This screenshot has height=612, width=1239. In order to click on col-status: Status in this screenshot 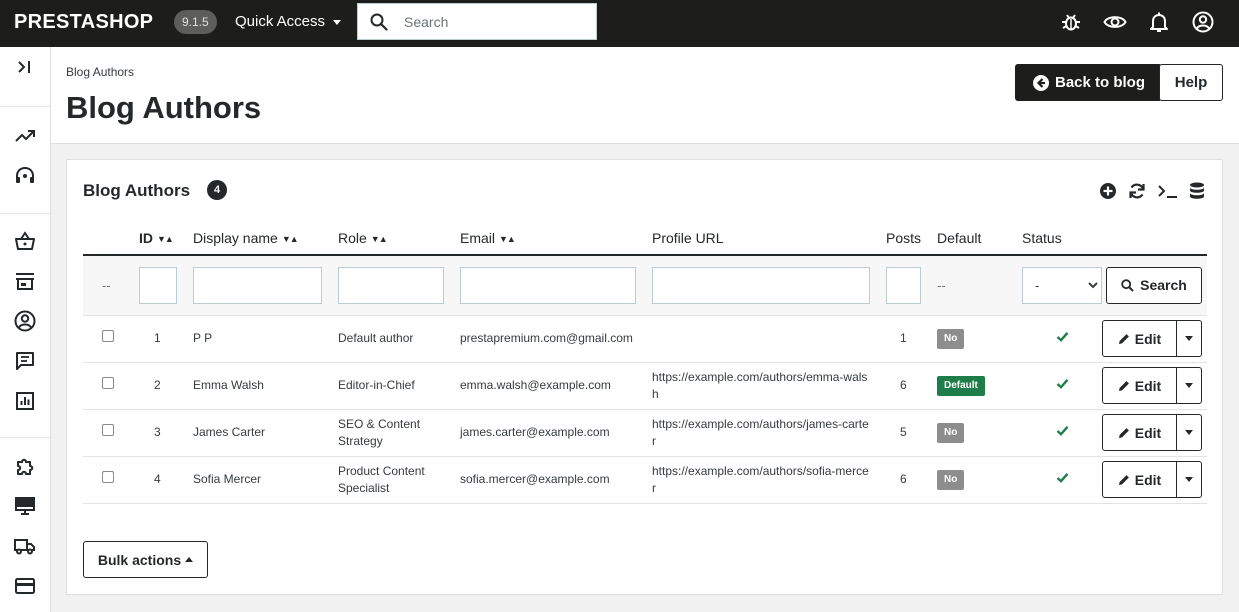, I will do `click(1062, 239)`.